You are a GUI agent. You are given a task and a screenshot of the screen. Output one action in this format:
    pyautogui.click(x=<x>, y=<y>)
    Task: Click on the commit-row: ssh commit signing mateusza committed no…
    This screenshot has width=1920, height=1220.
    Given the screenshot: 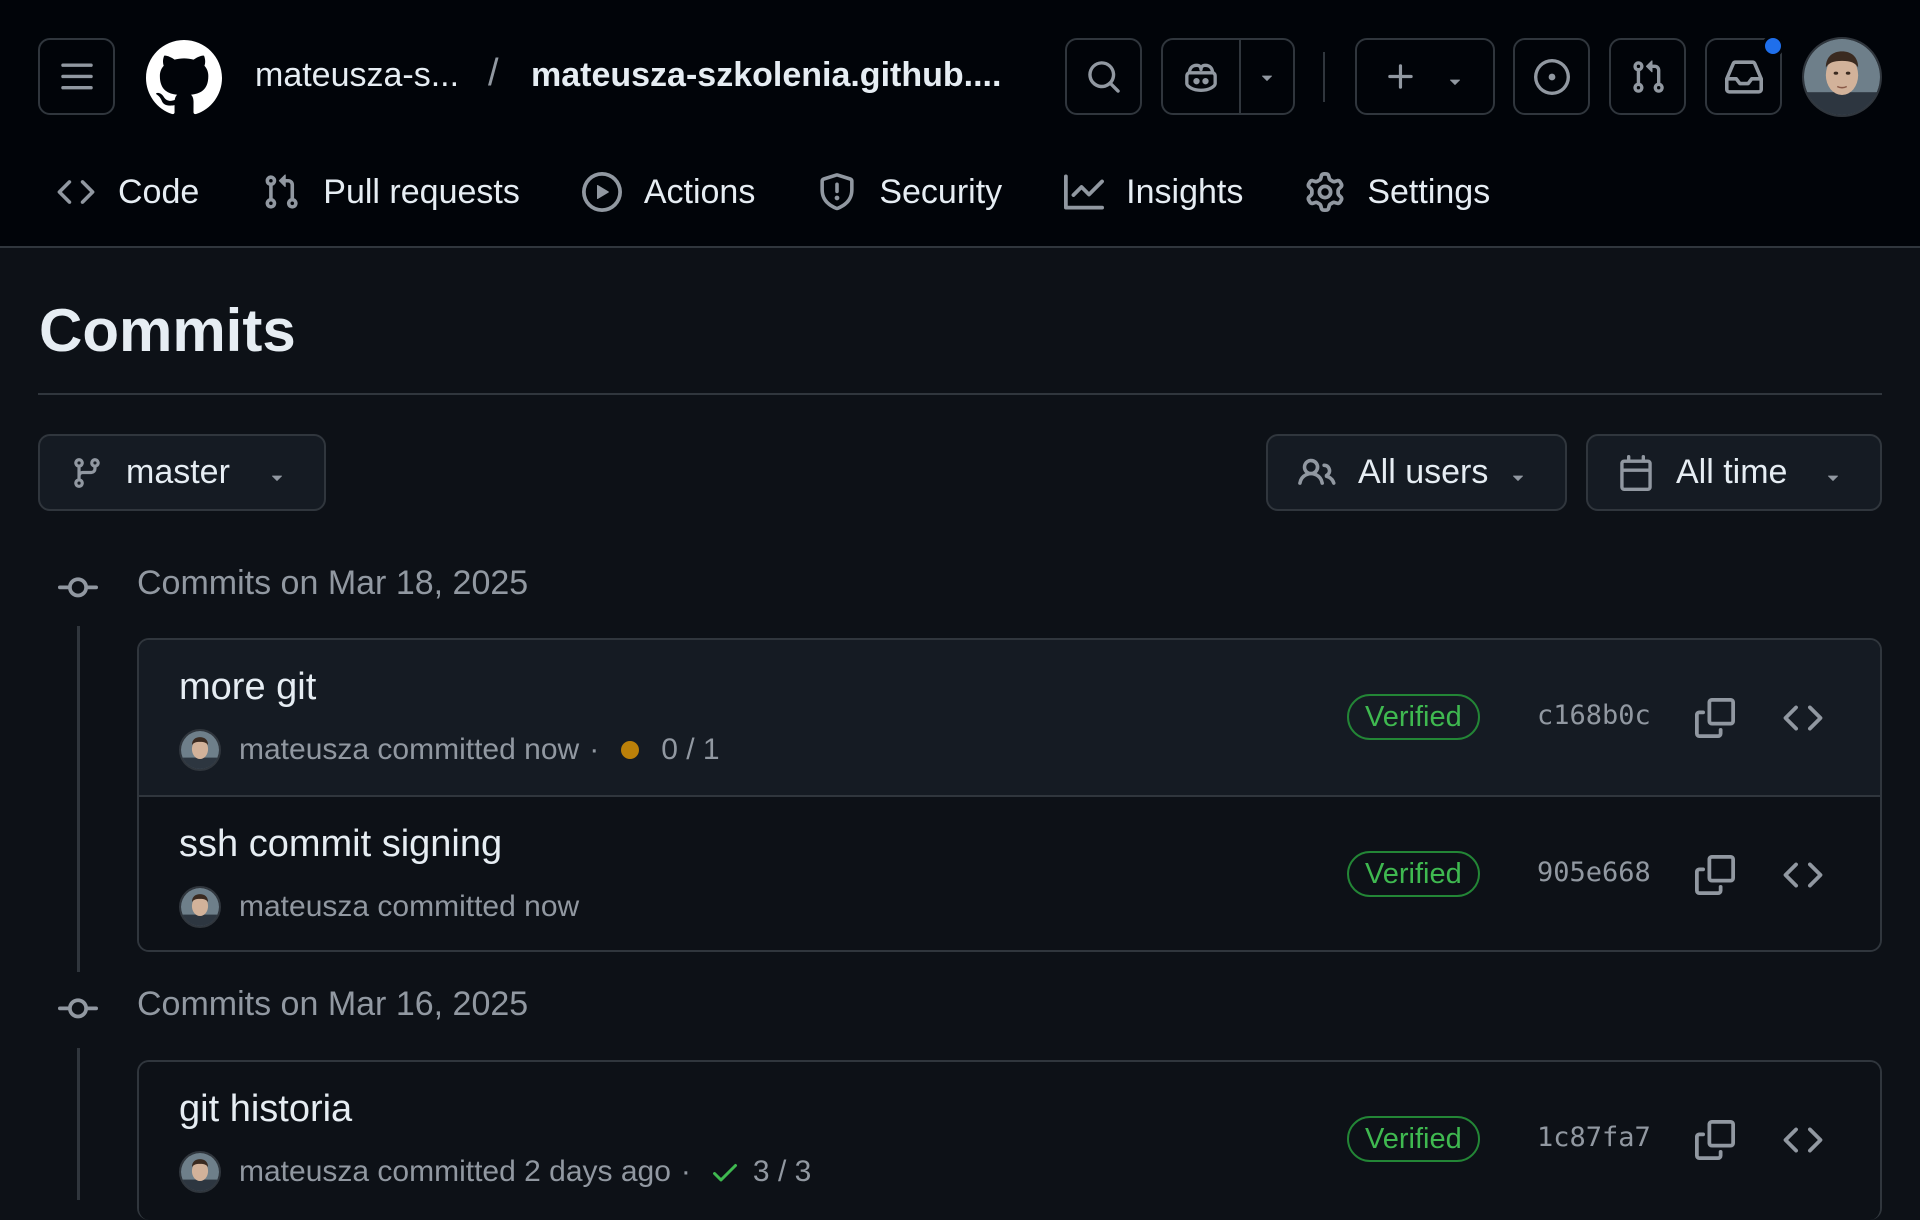 What is the action you would take?
    pyautogui.click(x=1009, y=872)
    